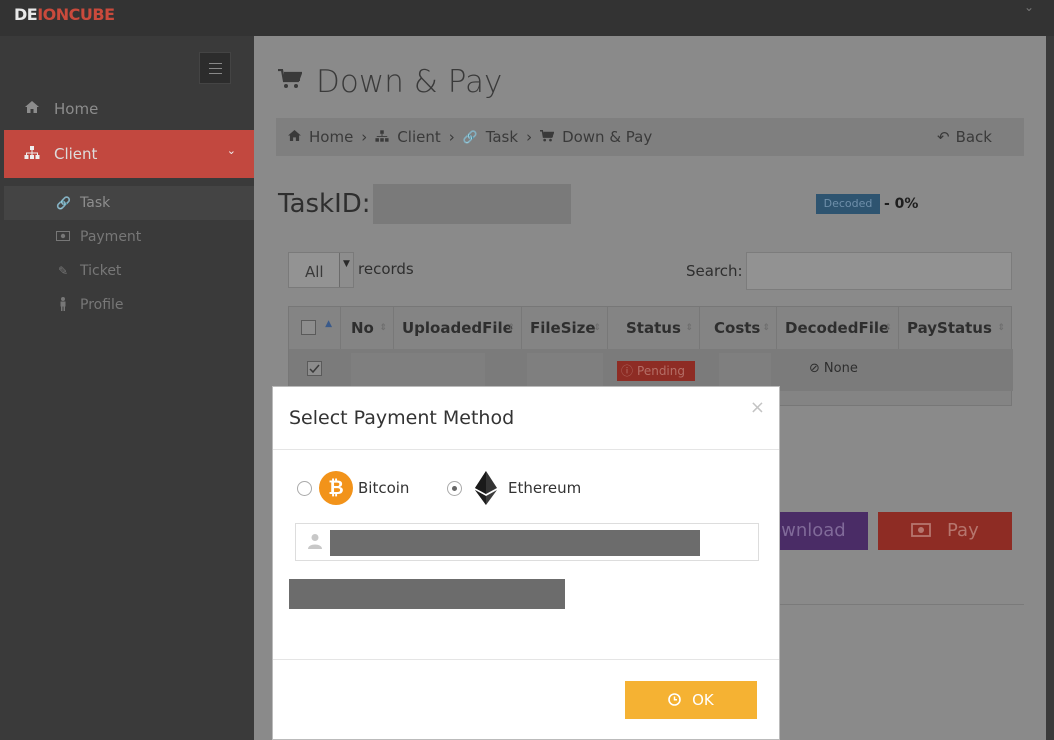 This screenshot has height=740, width=1054. I want to click on wallet-address-field, so click(527, 542).